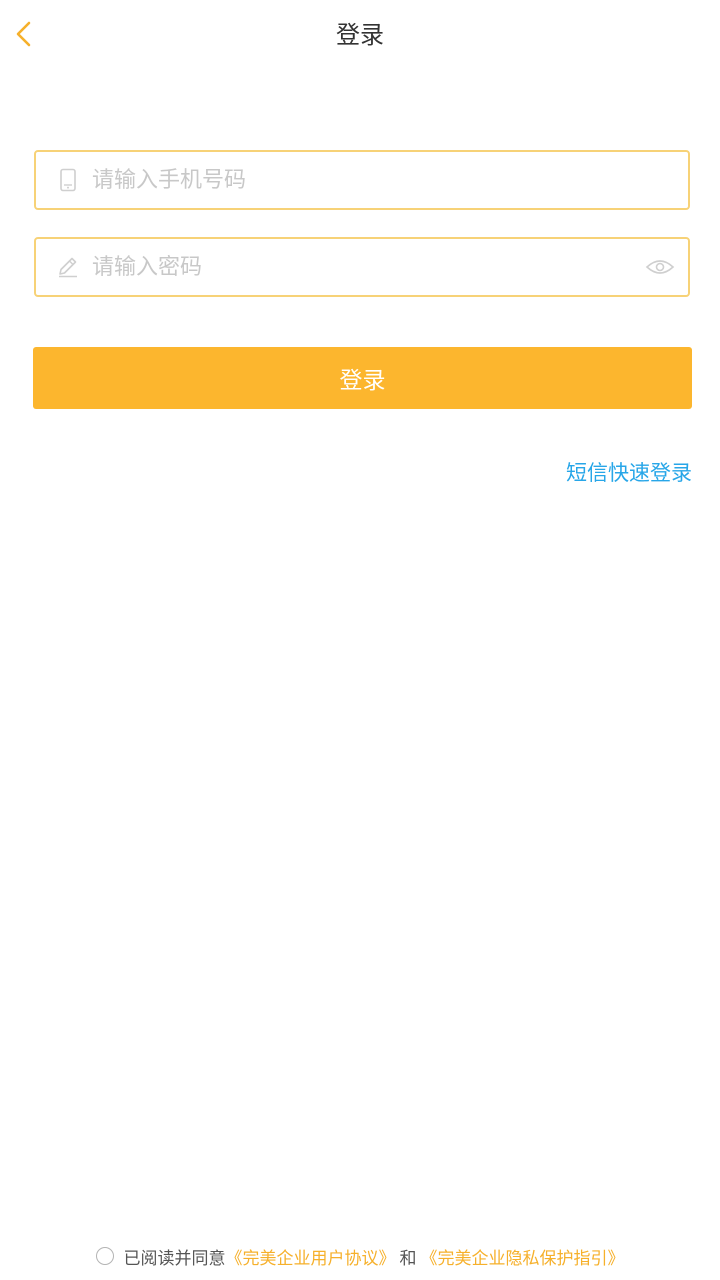 Image resolution: width=720 pixels, height=1280 pixels. Describe the element at coordinates (68, 267) in the screenshot. I see `pencil-icon` at that location.